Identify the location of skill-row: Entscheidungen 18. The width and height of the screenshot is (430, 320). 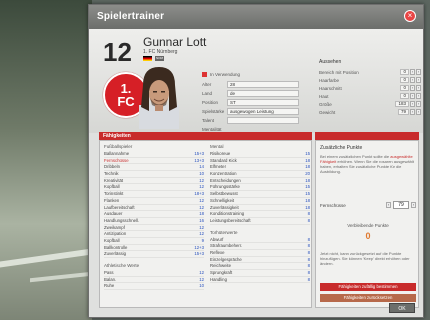
(260, 181).